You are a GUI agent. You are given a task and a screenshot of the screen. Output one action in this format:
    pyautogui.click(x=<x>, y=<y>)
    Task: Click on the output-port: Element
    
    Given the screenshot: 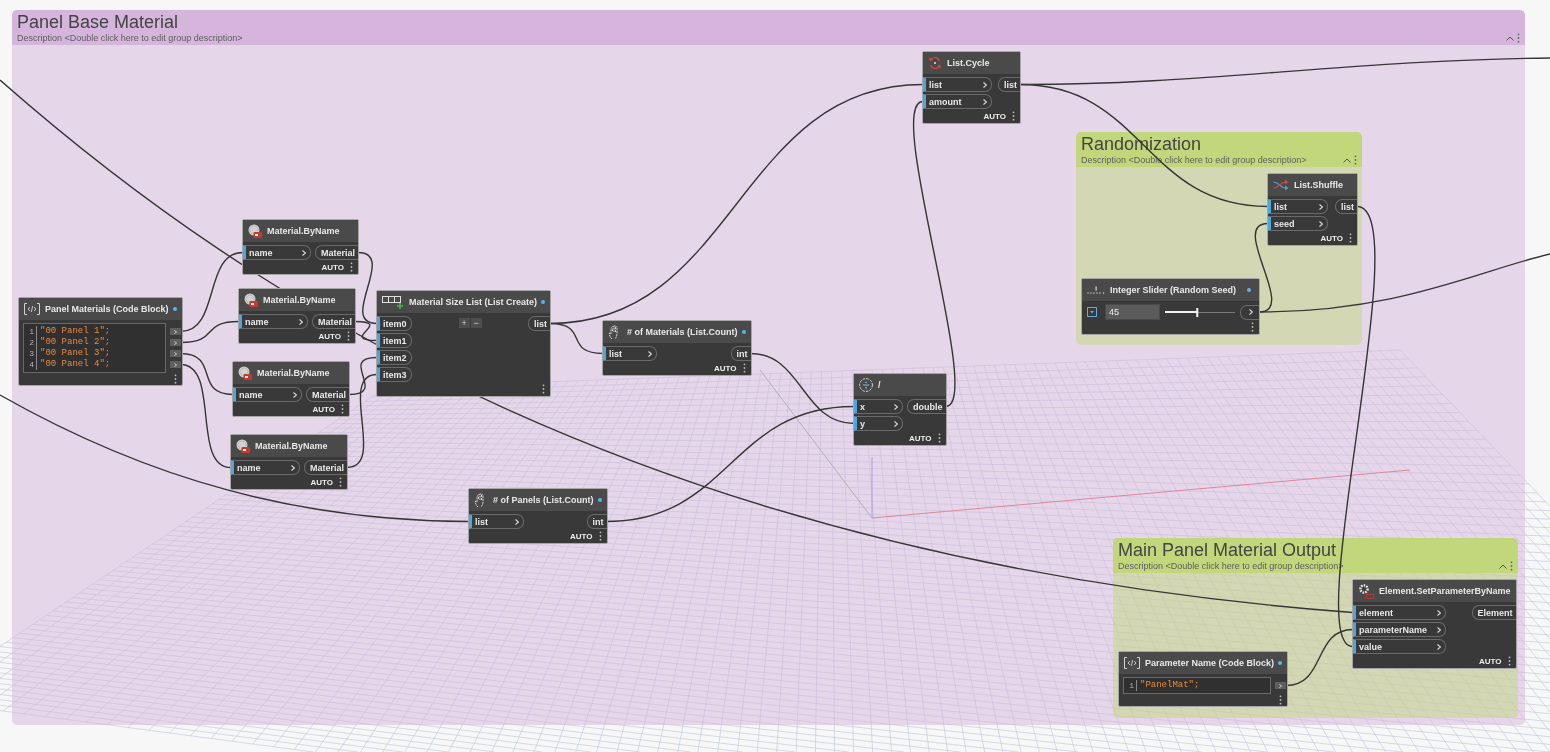 What is the action you would take?
    pyautogui.click(x=1493, y=612)
    